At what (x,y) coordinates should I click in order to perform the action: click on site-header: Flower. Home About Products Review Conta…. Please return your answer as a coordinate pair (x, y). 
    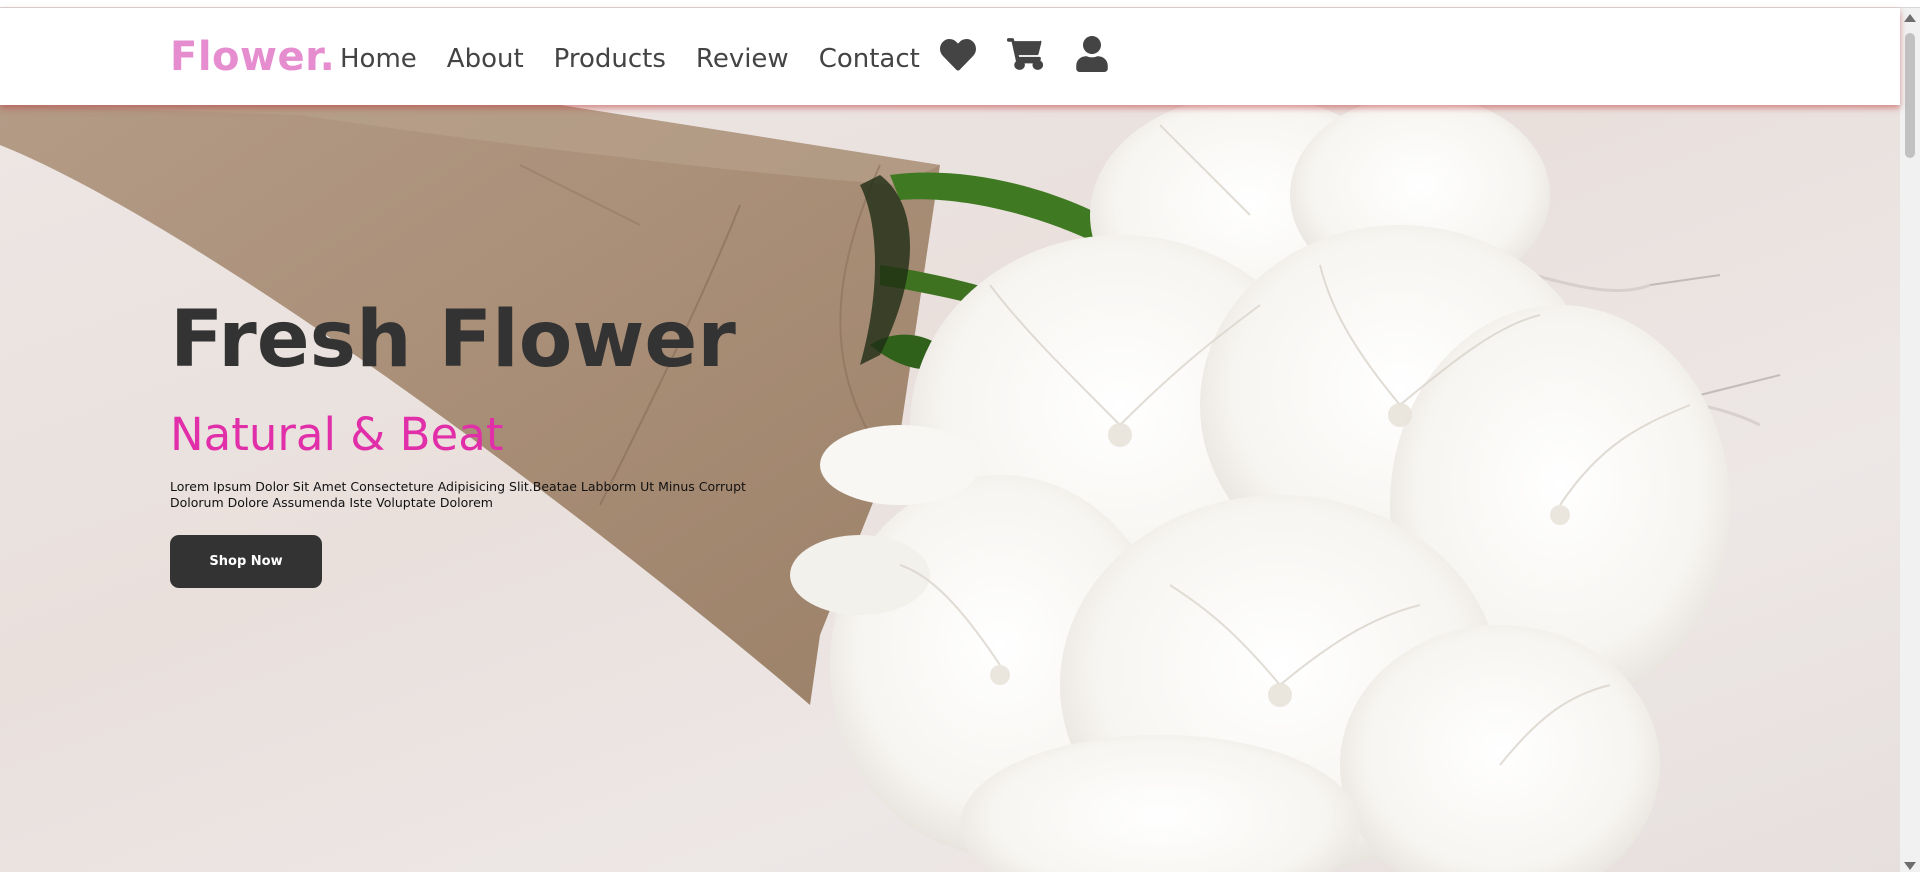
    Looking at the image, I should click on (950, 56).